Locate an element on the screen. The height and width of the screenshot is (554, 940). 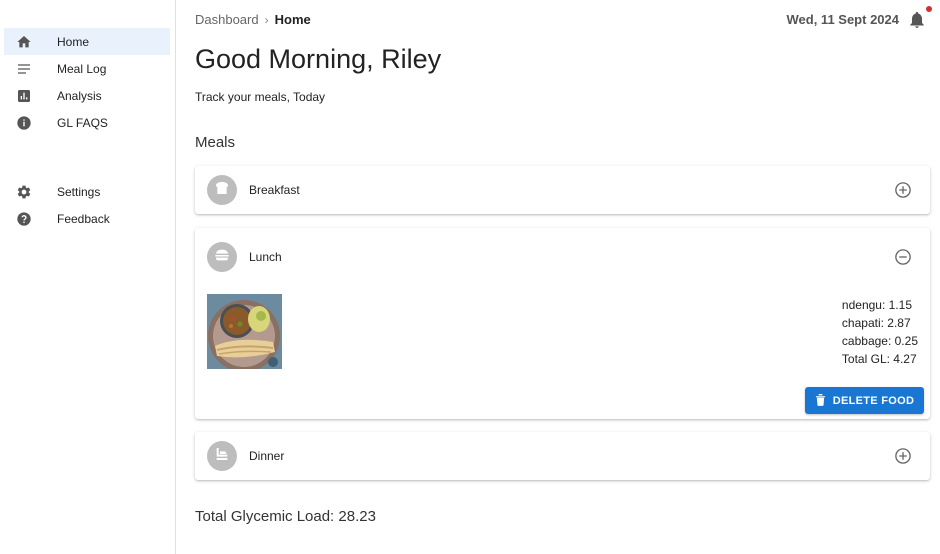
sidebar-item-analysis: Analysis is located at coordinates (87, 95).